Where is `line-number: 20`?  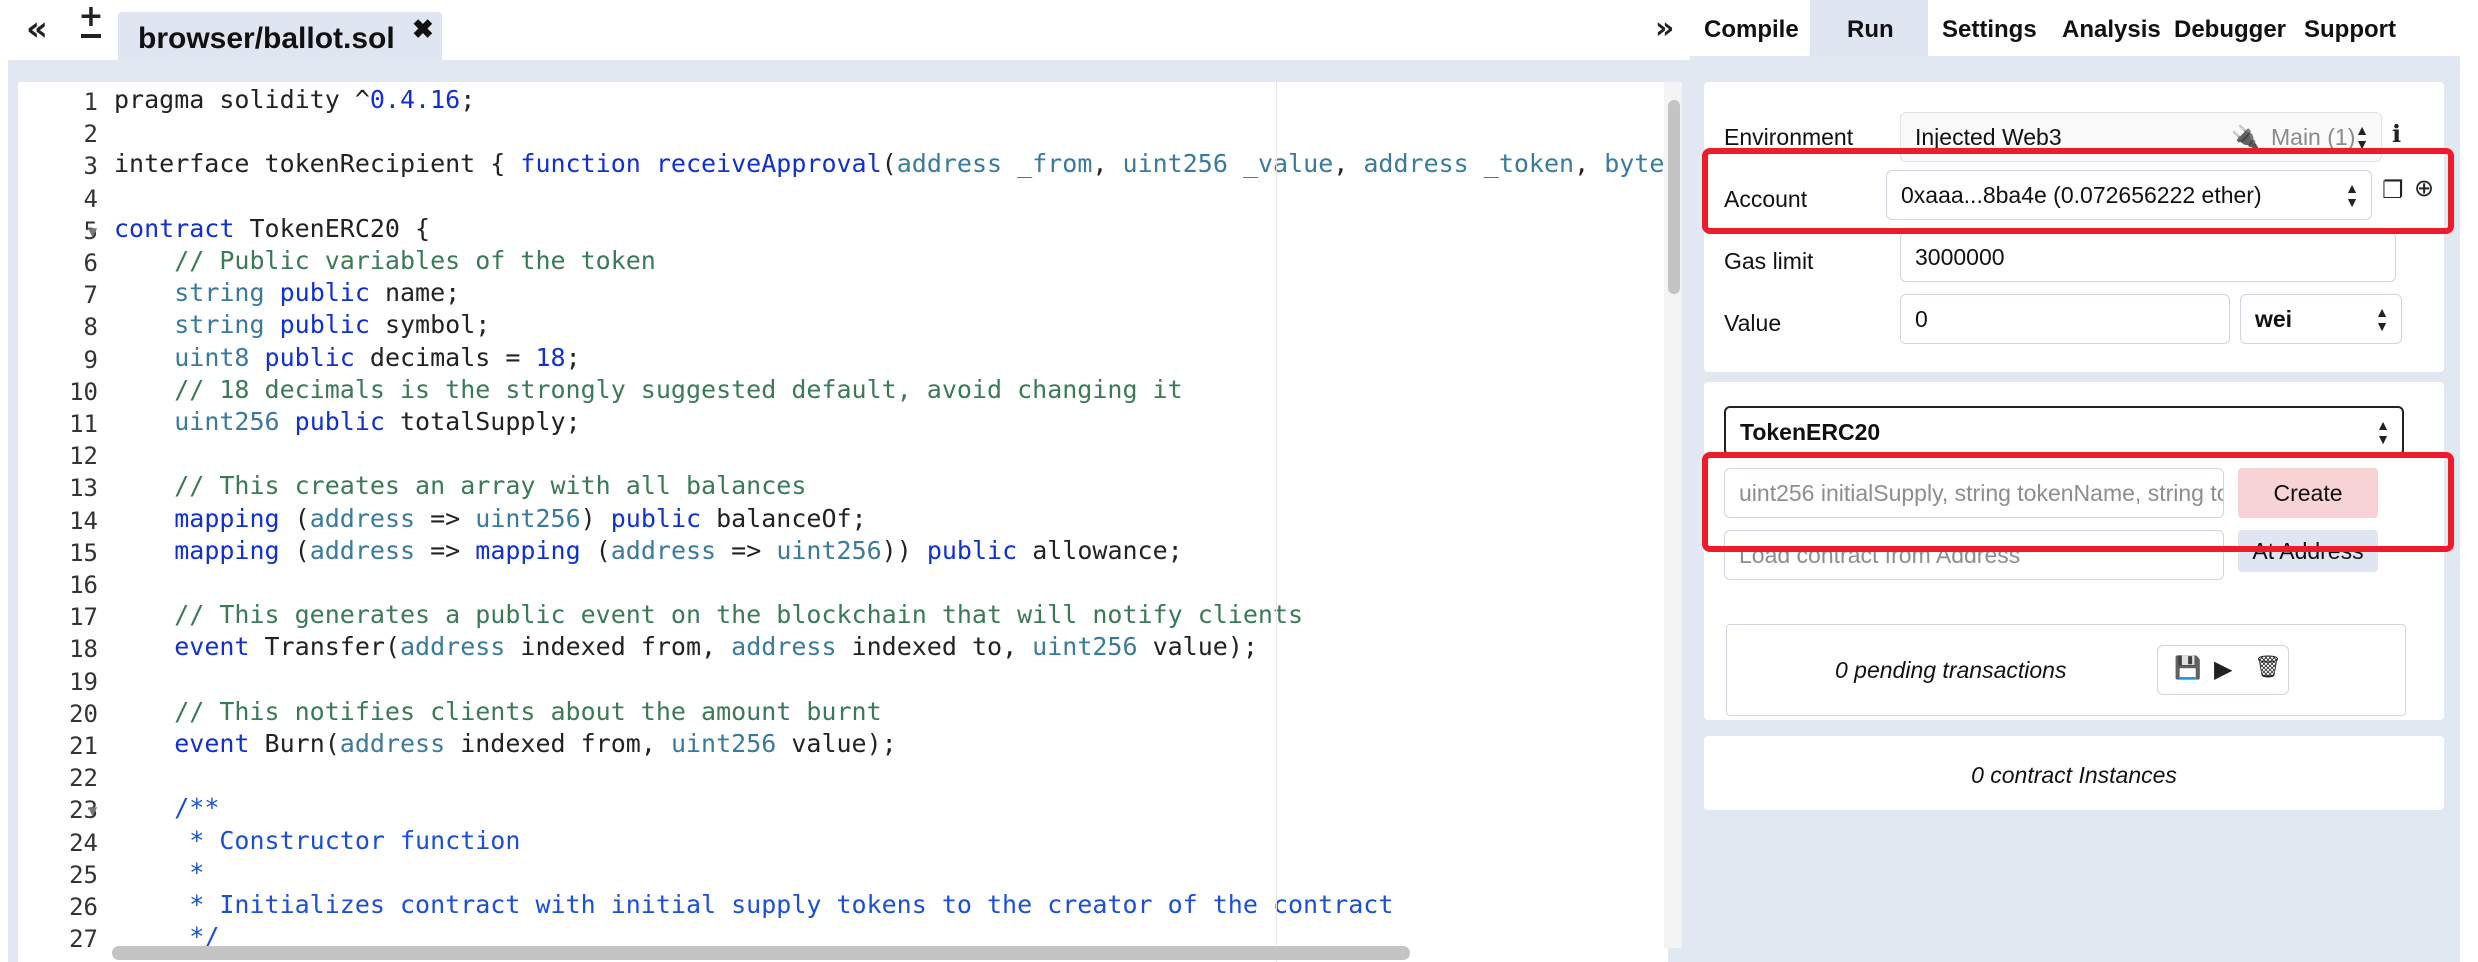 line-number: 20 is located at coordinates (83, 713).